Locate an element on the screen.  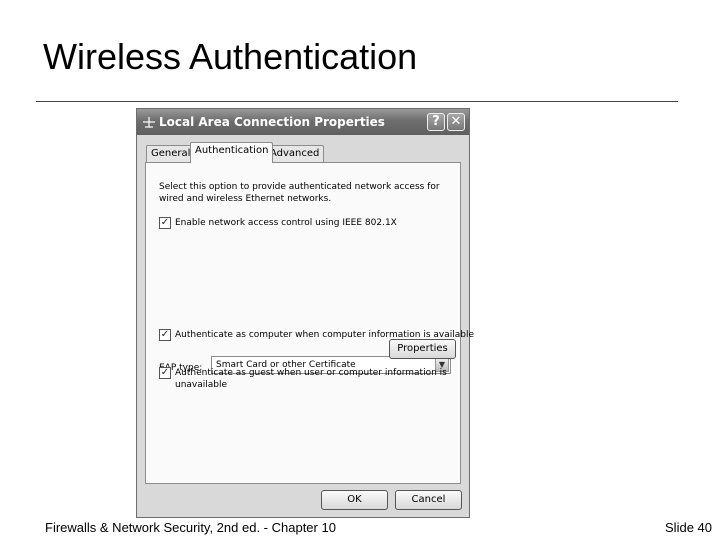
slide-title: Wireless Authentication is located at coordinates (230, 56).